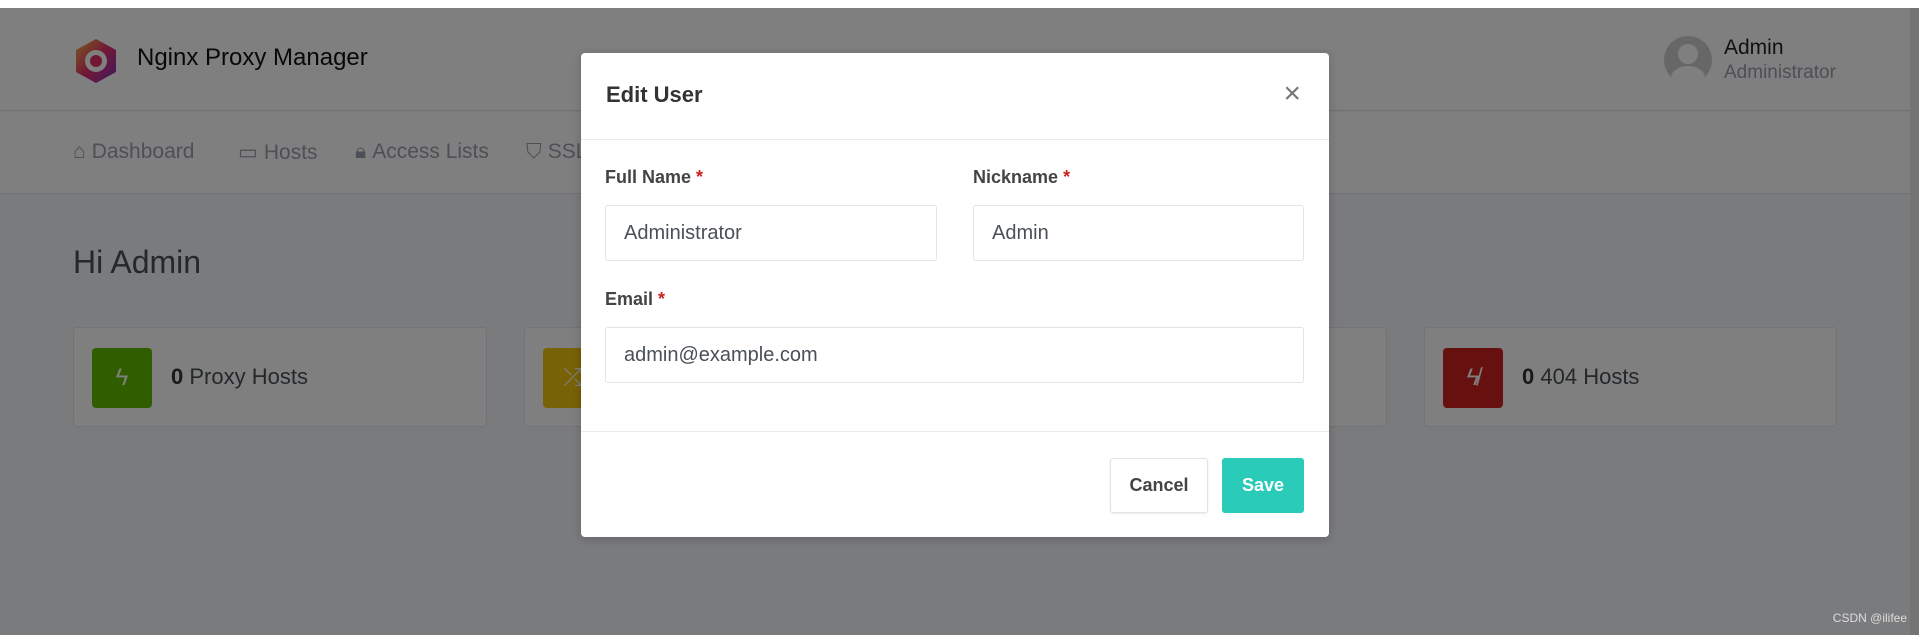  What do you see at coordinates (955, 96) in the screenshot?
I see `modal-header: Edit User ×` at bounding box center [955, 96].